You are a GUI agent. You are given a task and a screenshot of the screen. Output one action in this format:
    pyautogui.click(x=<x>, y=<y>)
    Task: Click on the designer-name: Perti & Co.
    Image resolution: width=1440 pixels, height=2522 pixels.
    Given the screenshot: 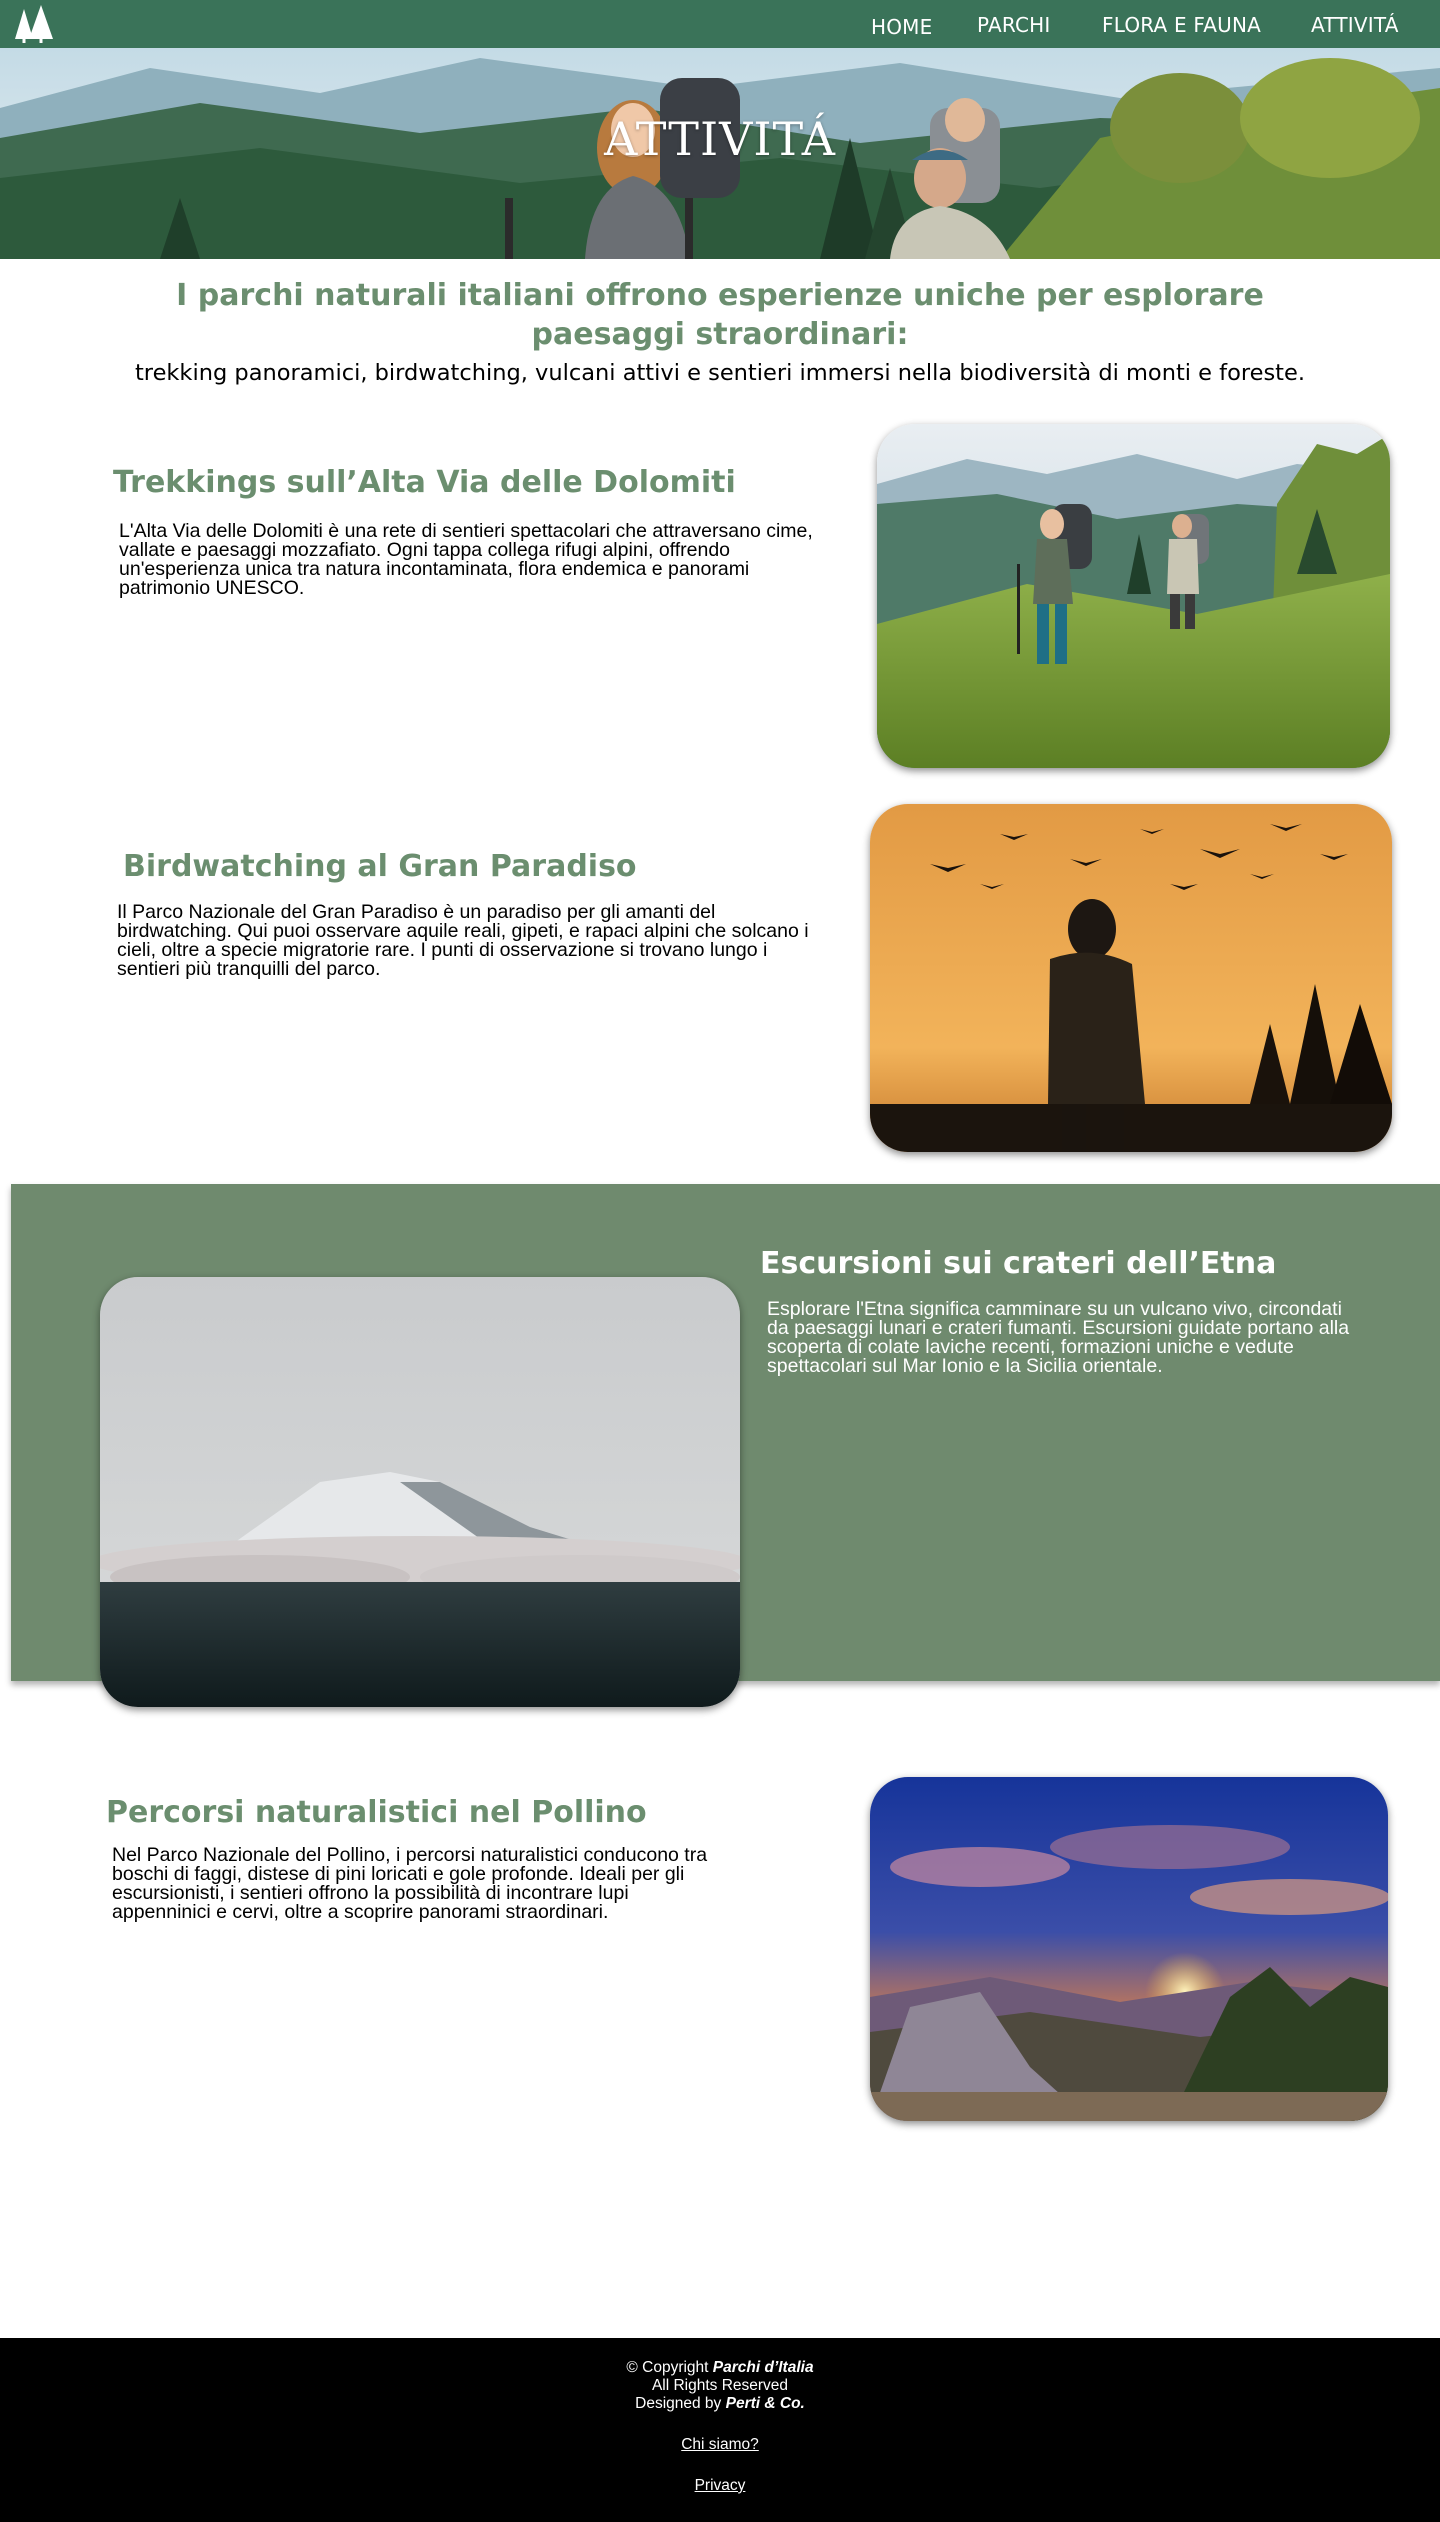 What is the action you would take?
    pyautogui.click(x=765, y=2403)
    